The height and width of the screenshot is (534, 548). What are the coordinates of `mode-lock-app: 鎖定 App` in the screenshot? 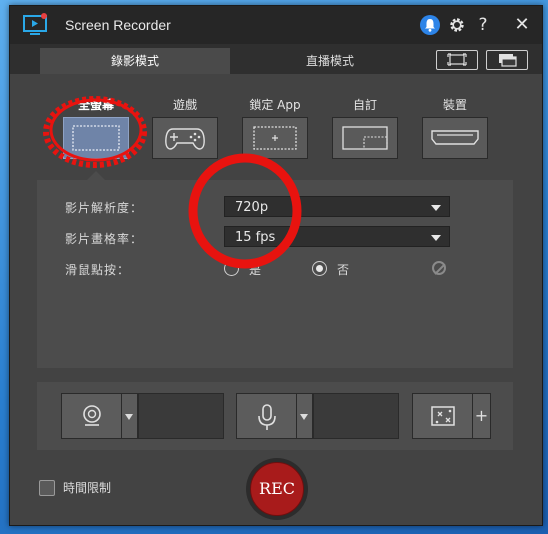 It's located at (275, 127).